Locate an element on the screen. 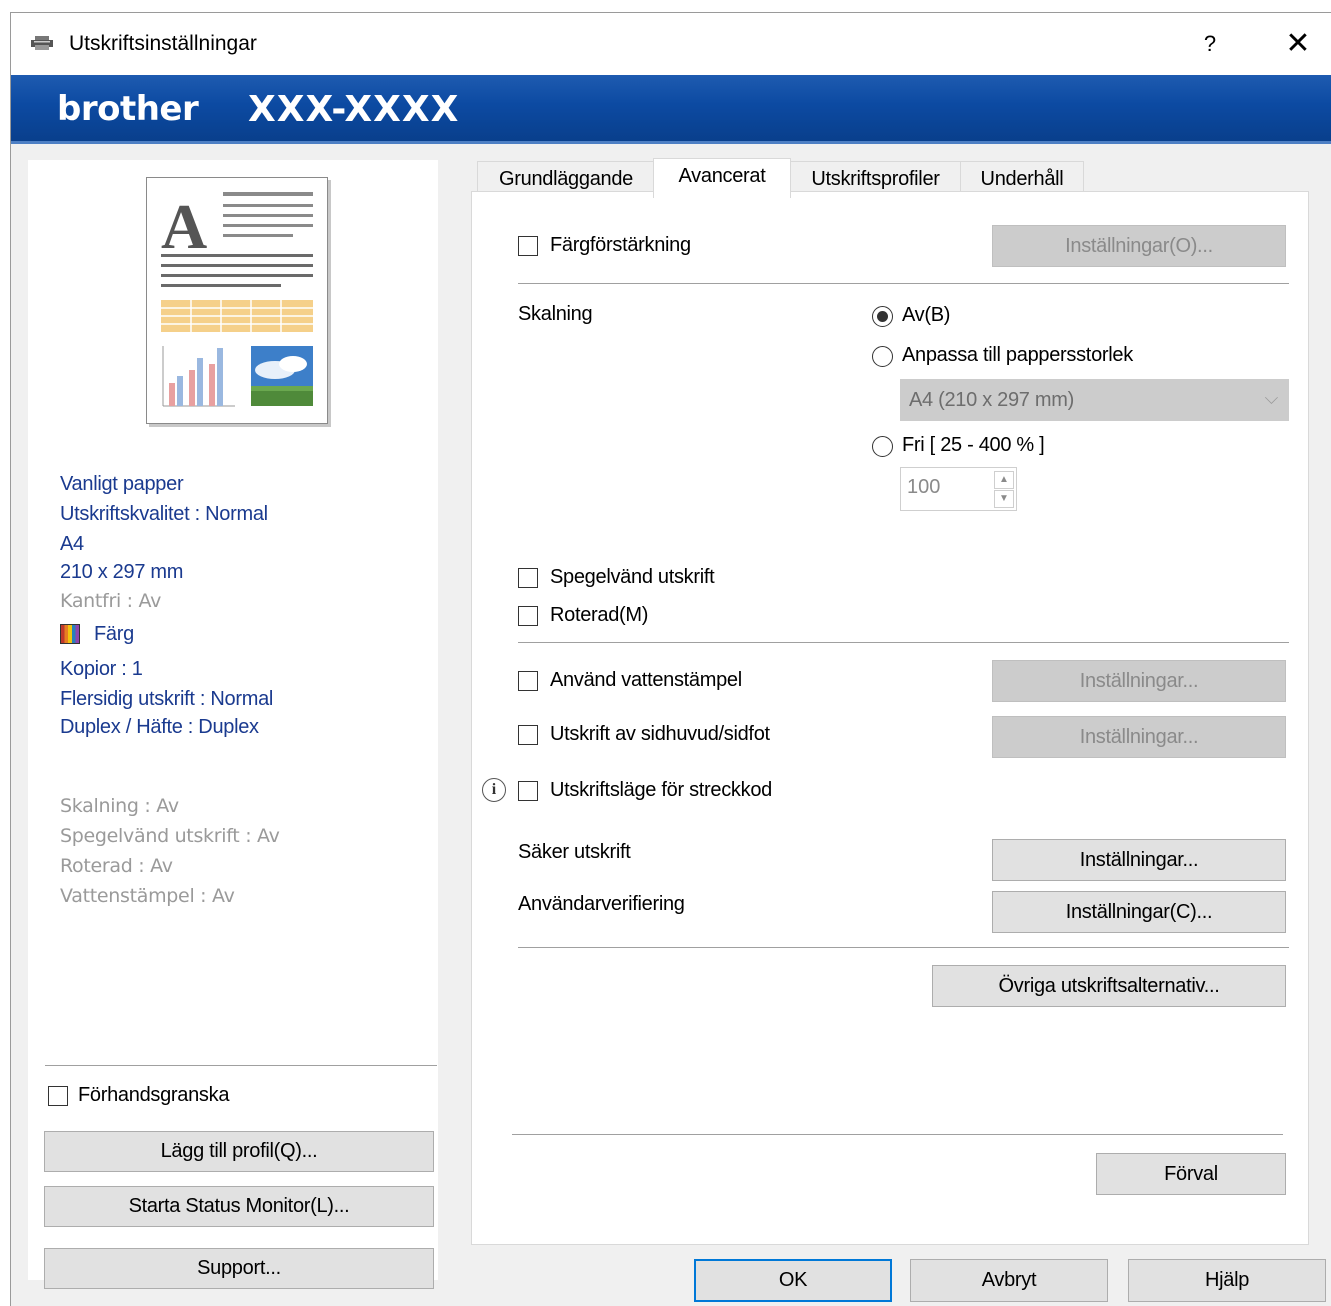  chevron-down-icon: ⌵ is located at coordinates (1271, 398).